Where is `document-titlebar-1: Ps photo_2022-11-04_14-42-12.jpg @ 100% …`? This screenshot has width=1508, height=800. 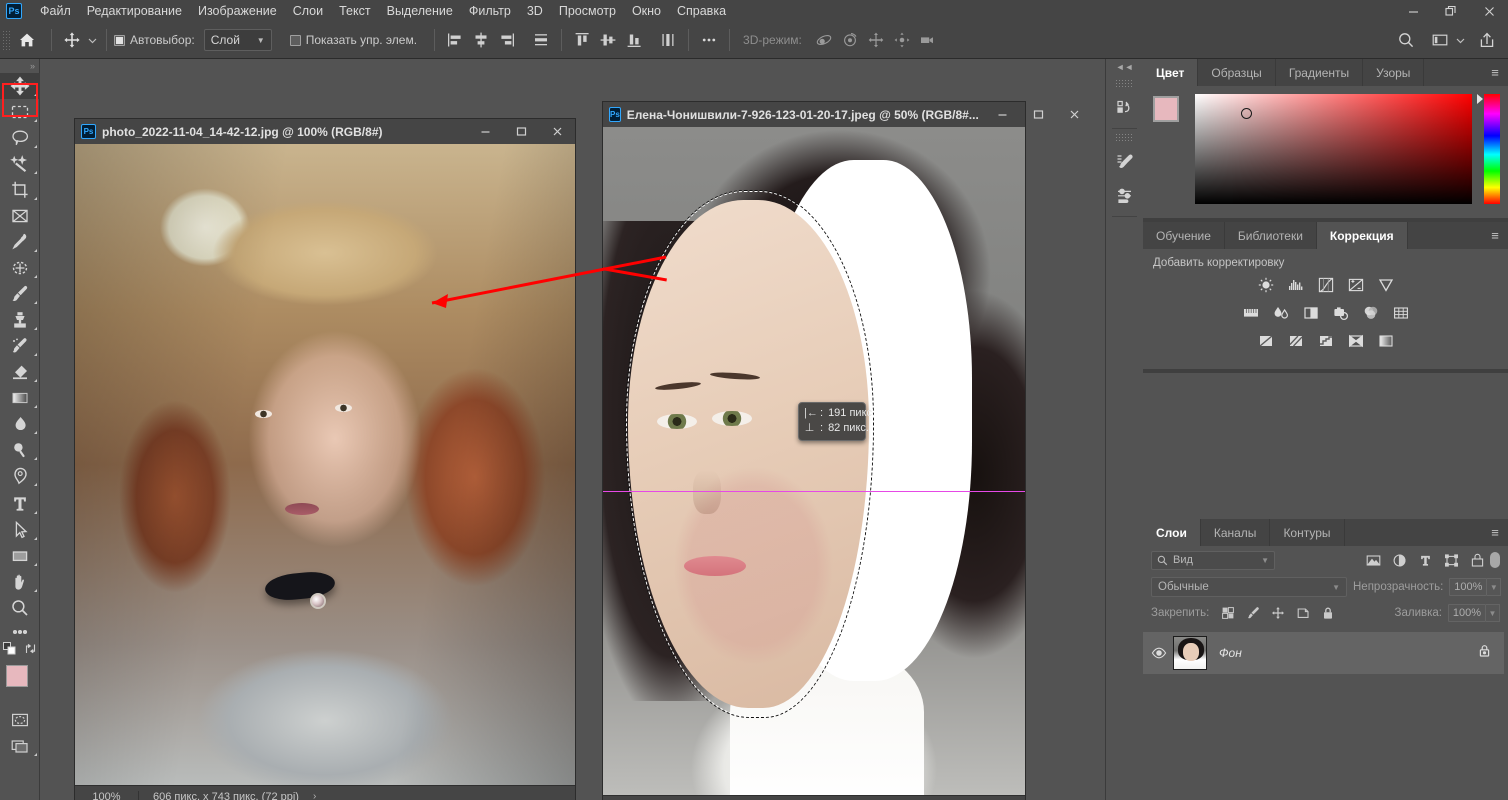 document-titlebar-1: Ps photo_2022-11-04_14-42-12.jpg @ 100% … is located at coordinates (325, 131).